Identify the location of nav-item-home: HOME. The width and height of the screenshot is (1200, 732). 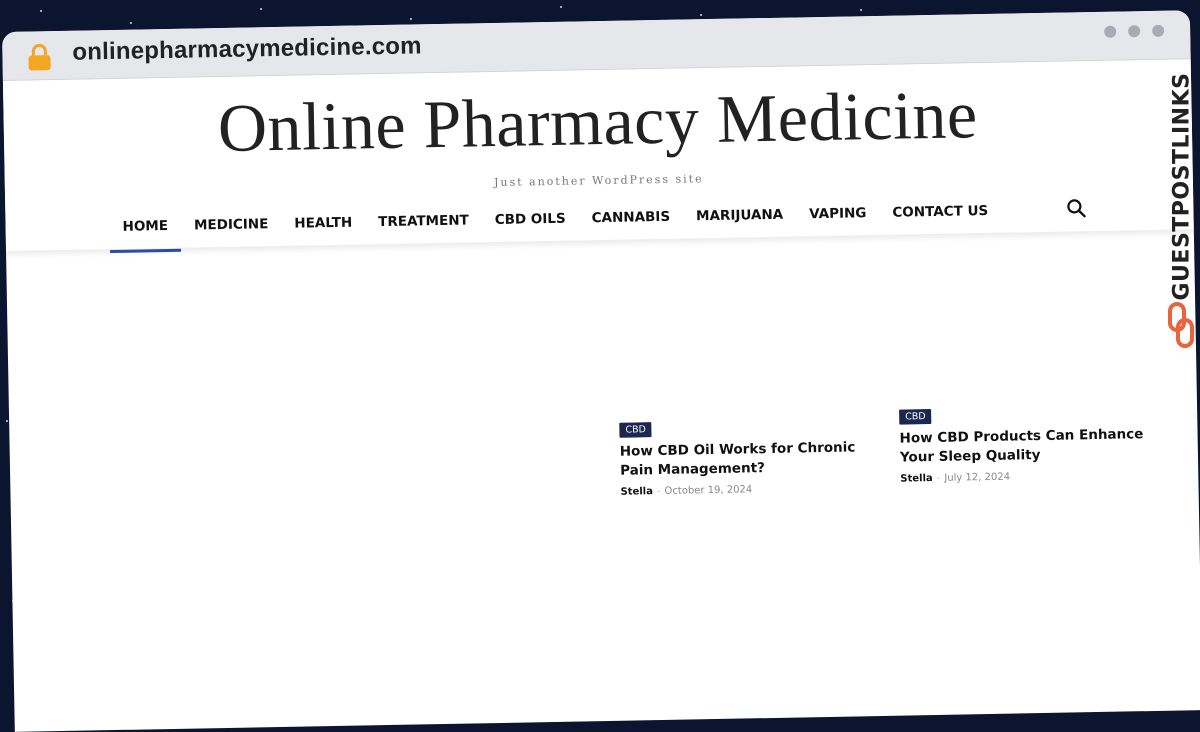
(145, 229).